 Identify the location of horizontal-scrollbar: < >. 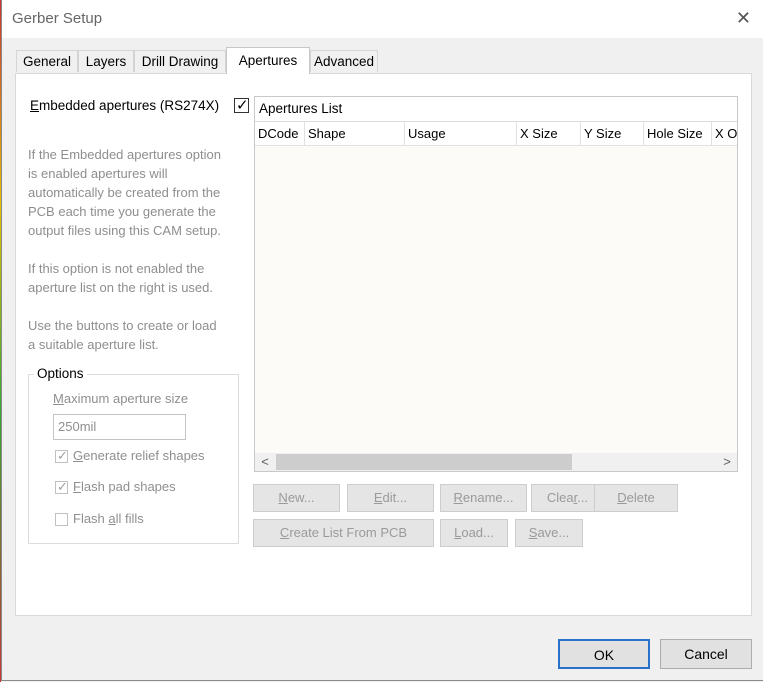
(496, 462).